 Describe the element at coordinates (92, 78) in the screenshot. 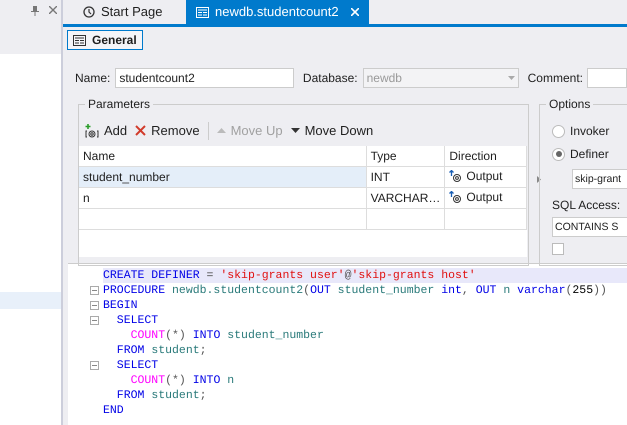

I see `name-label: Name:` at that location.